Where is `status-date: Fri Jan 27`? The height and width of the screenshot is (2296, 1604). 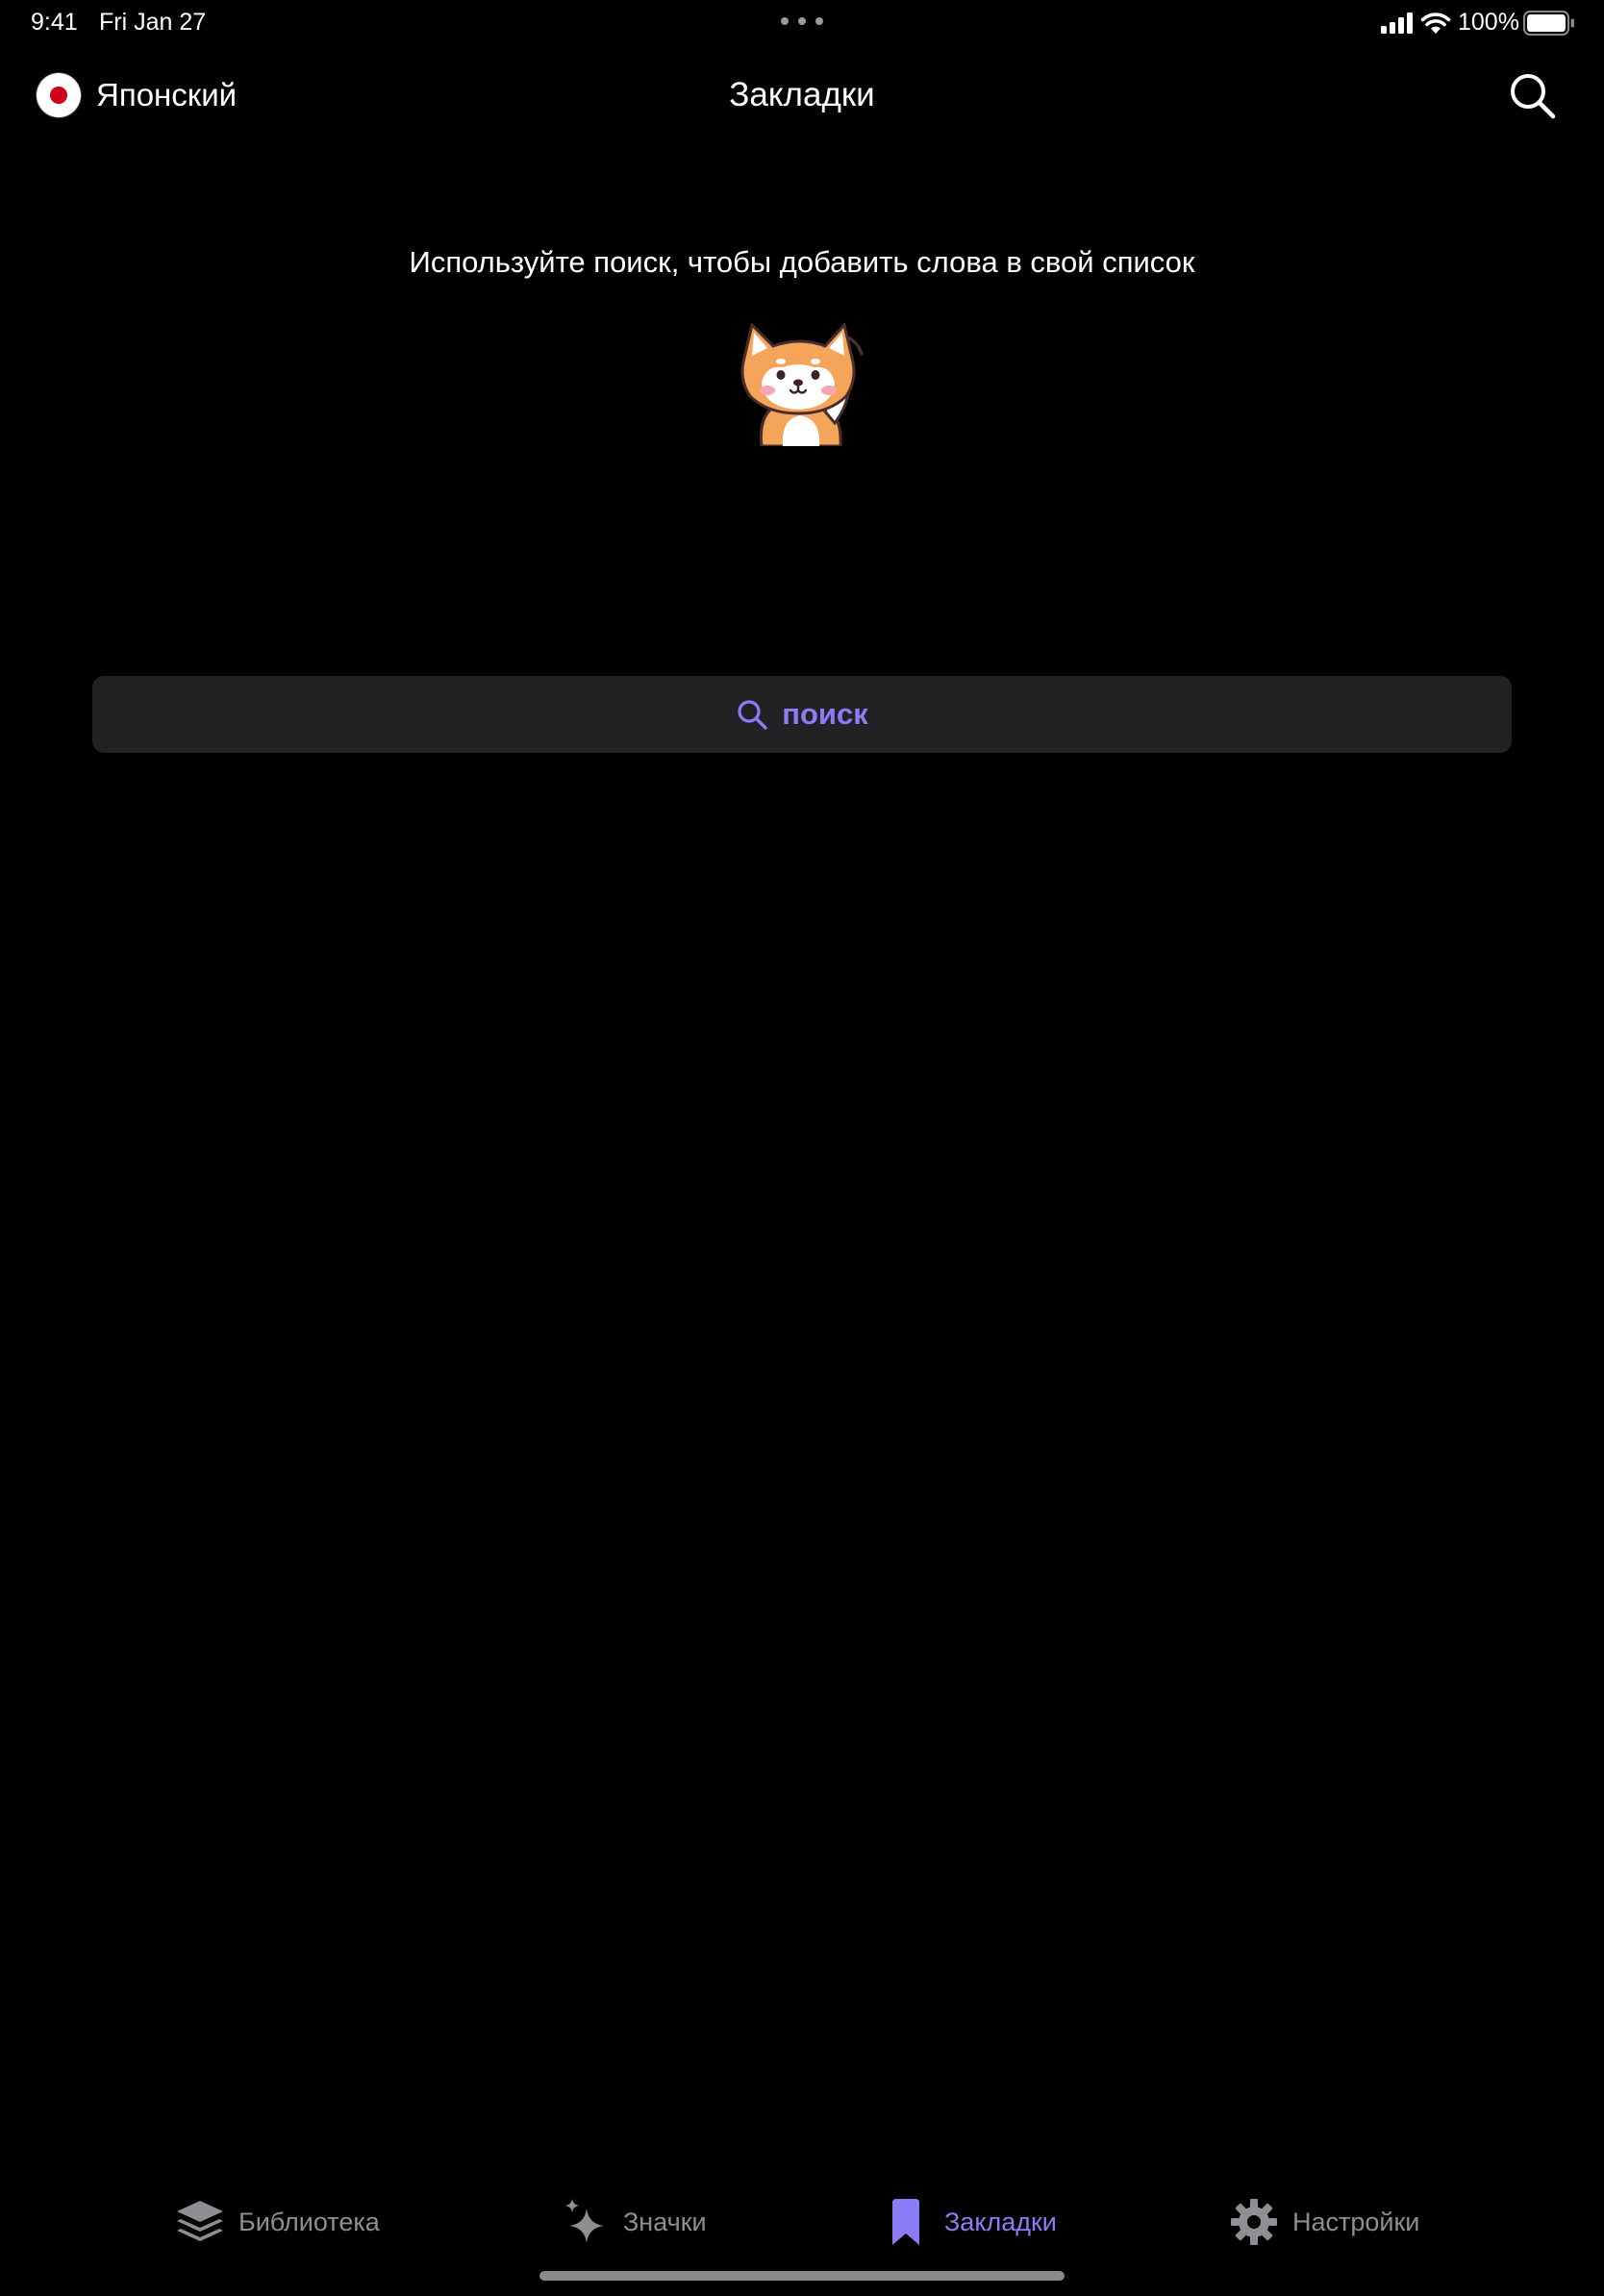 status-date: Fri Jan 27 is located at coordinates (153, 22).